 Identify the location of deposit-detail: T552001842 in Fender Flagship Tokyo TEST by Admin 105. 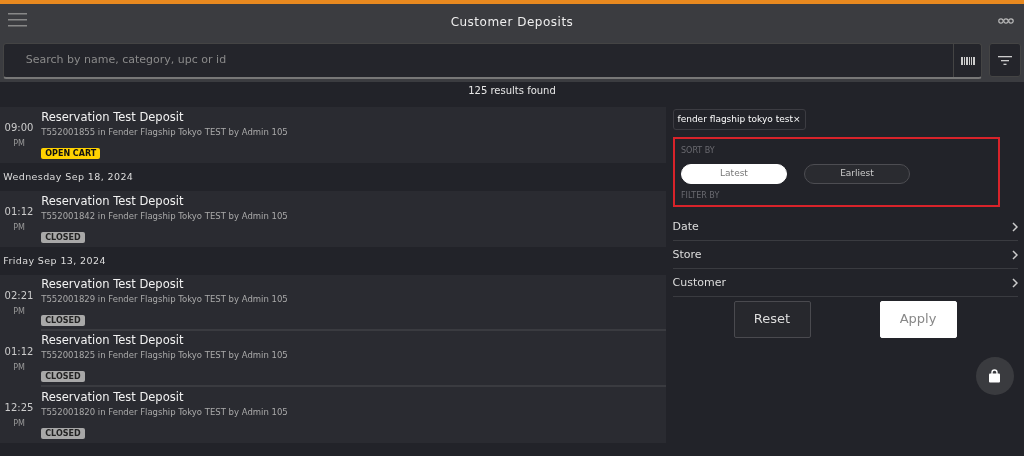
(165, 216).